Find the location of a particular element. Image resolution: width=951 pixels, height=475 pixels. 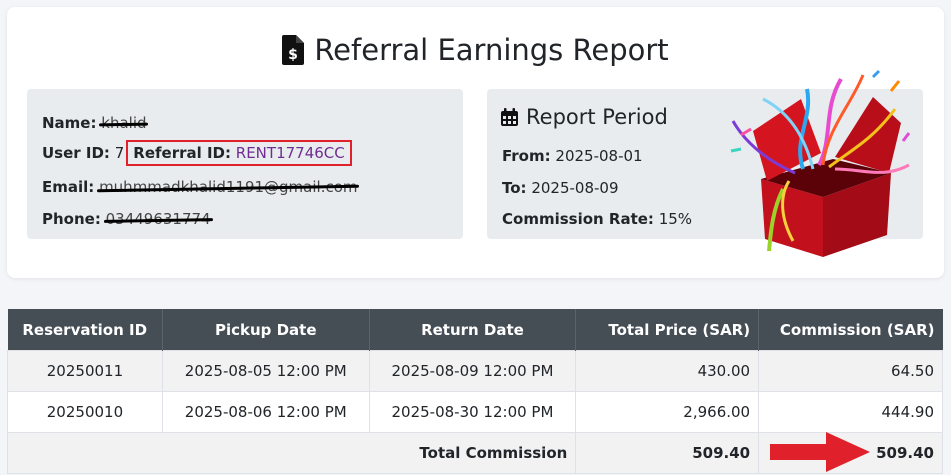

cell-commission: 444.90 is located at coordinates (850, 412).